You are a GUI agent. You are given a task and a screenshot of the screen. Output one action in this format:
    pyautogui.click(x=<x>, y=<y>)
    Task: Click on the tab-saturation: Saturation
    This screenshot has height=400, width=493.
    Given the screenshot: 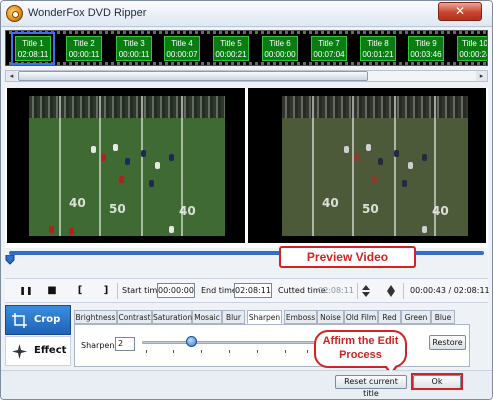 What is the action you would take?
    pyautogui.click(x=172, y=317)
    